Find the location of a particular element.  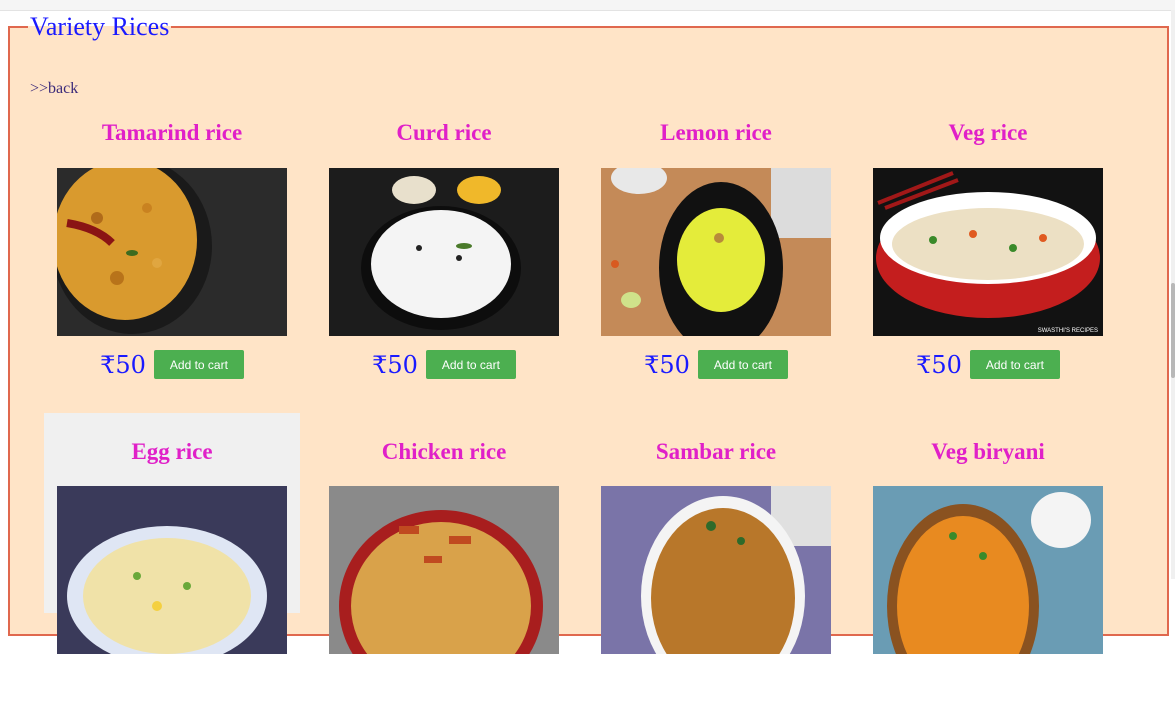

item-title: Veg rice is located at coordinates (988, 132).